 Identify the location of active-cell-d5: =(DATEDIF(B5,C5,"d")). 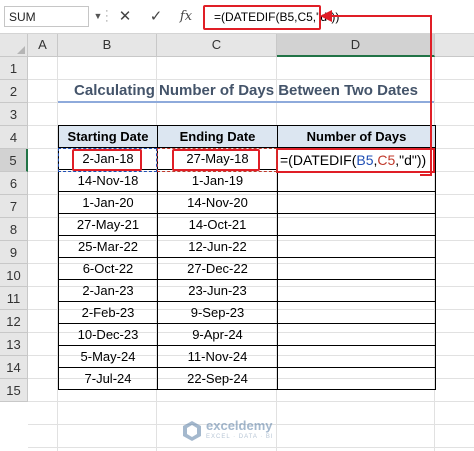
(355, 160).